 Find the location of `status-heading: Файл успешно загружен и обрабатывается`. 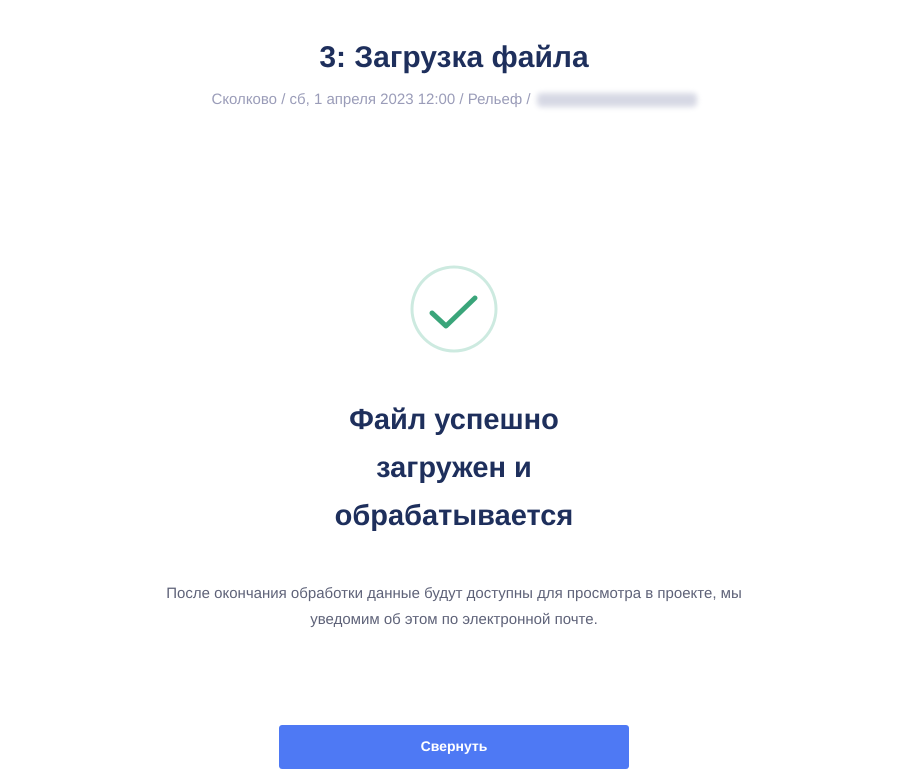

status-heading: Файл успешно загружен и обрабатывается is located at coordinates (454, 468).